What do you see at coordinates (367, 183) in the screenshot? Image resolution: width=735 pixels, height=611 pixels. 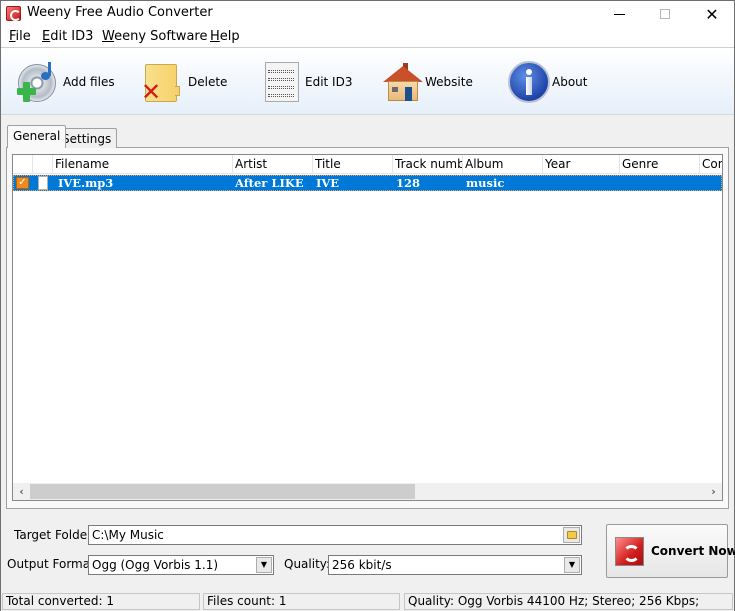 I see `table-row: ✓ IVE.mp3 After LIKE IVE 128 music` at bounding box center [367, 183].